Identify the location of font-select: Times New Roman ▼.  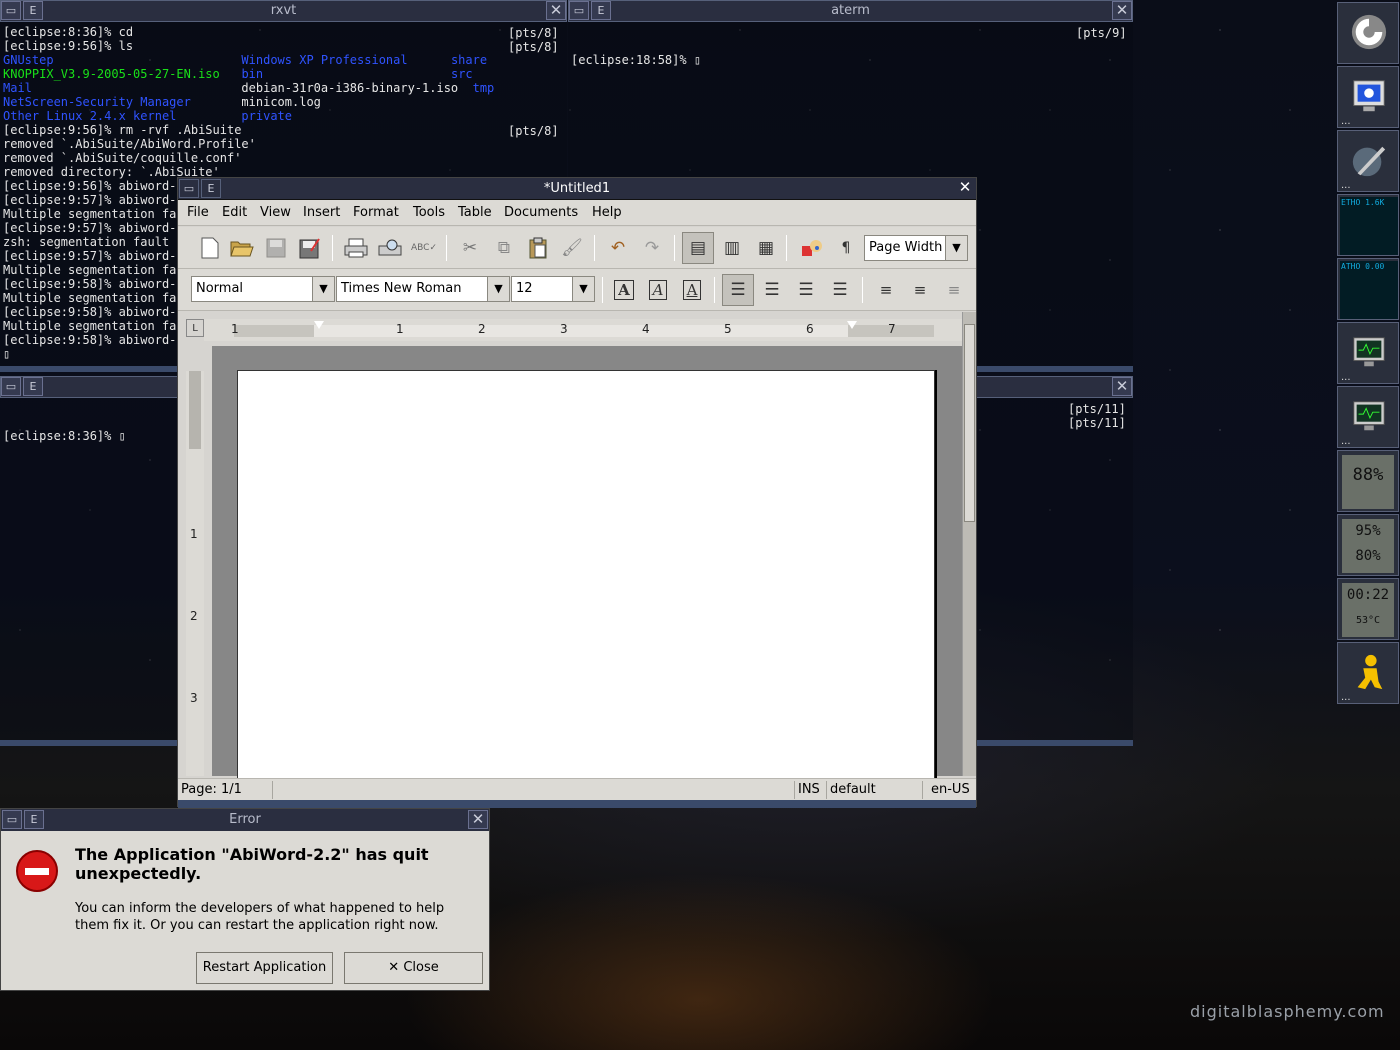
(423, 289).